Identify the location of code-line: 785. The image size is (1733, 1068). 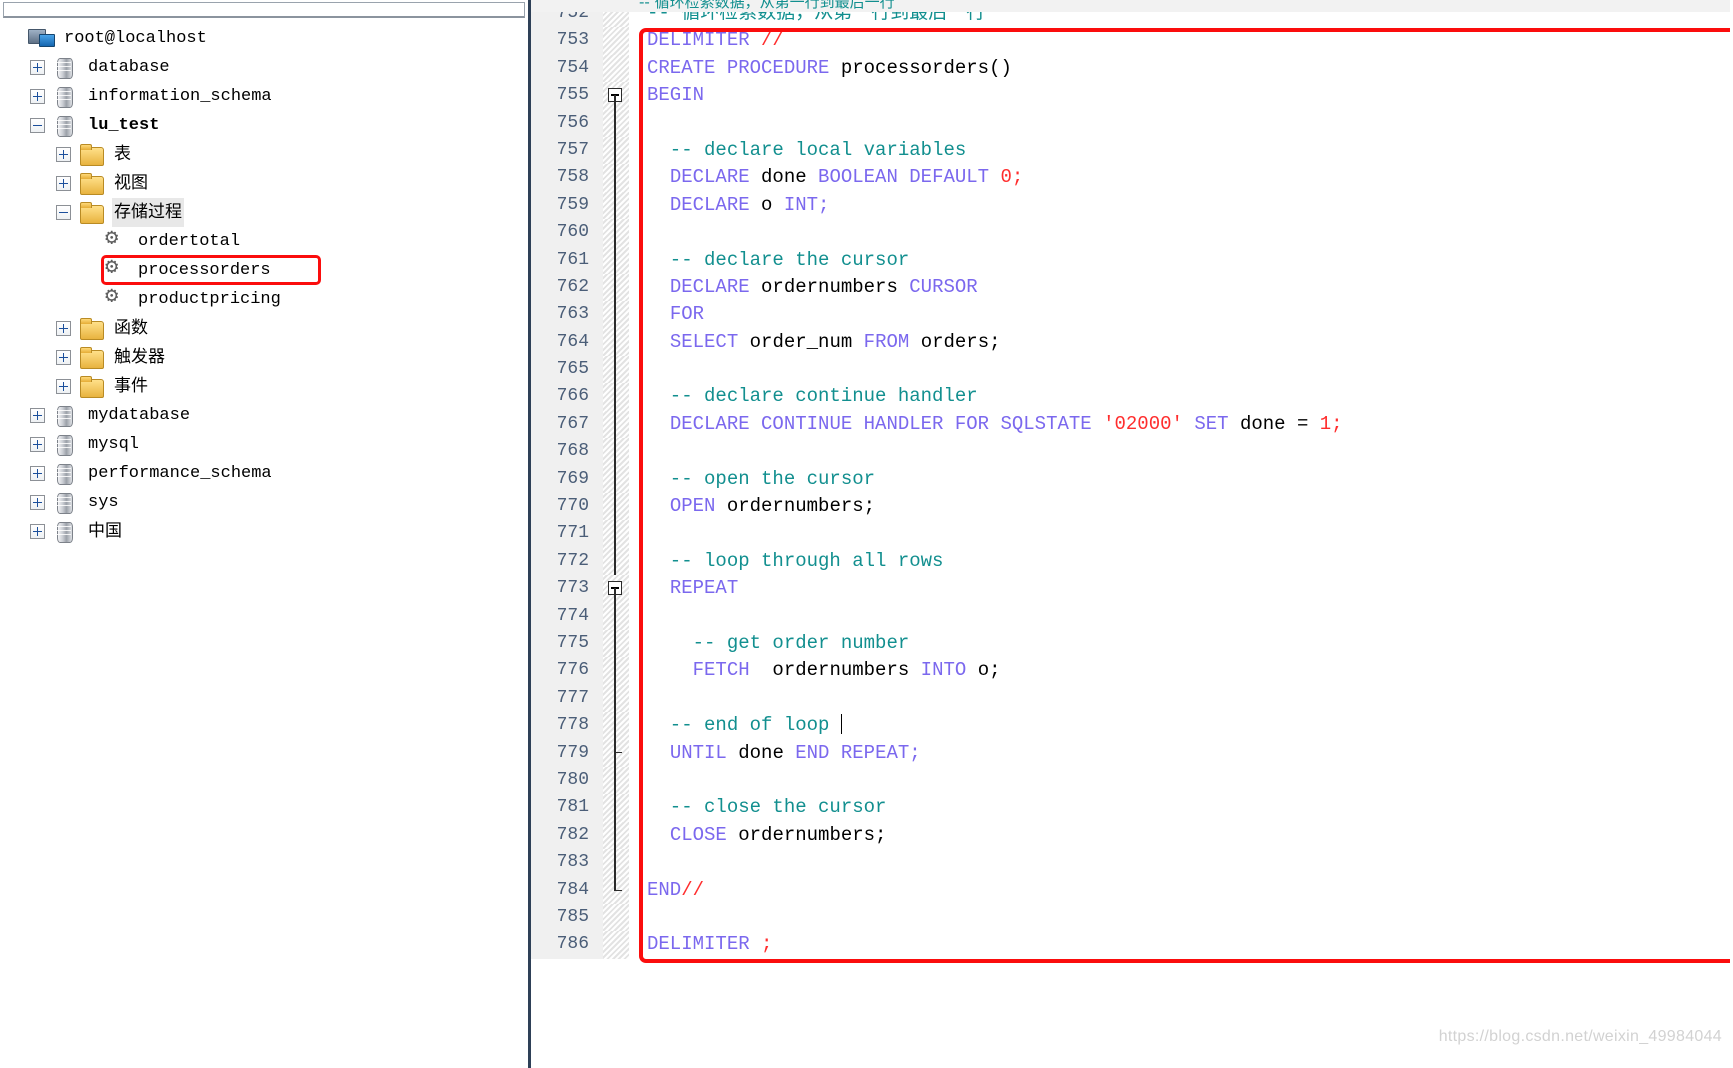
(1130, 917).